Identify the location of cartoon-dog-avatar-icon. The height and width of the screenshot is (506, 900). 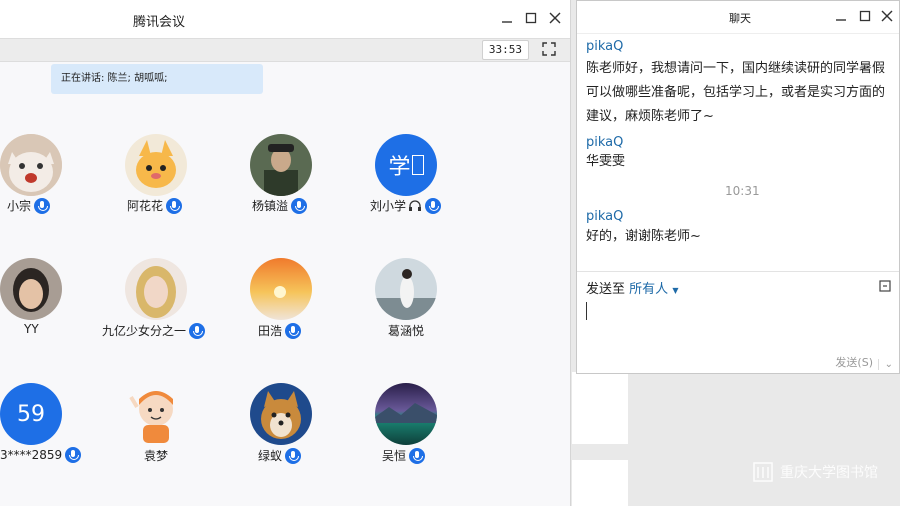
(156, 165).